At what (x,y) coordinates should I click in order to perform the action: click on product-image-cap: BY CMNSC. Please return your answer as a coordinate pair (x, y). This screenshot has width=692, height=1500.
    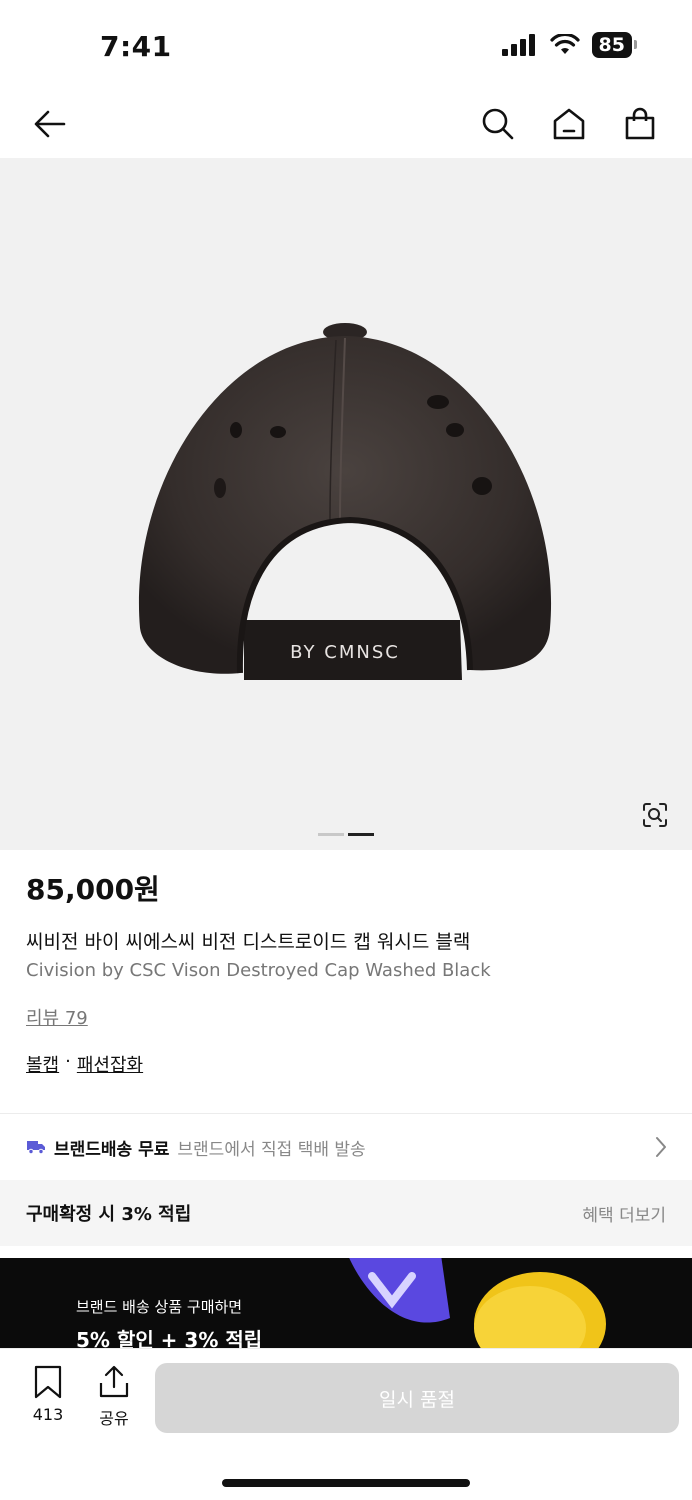
    Looking at the image, I should click on (345, 501).